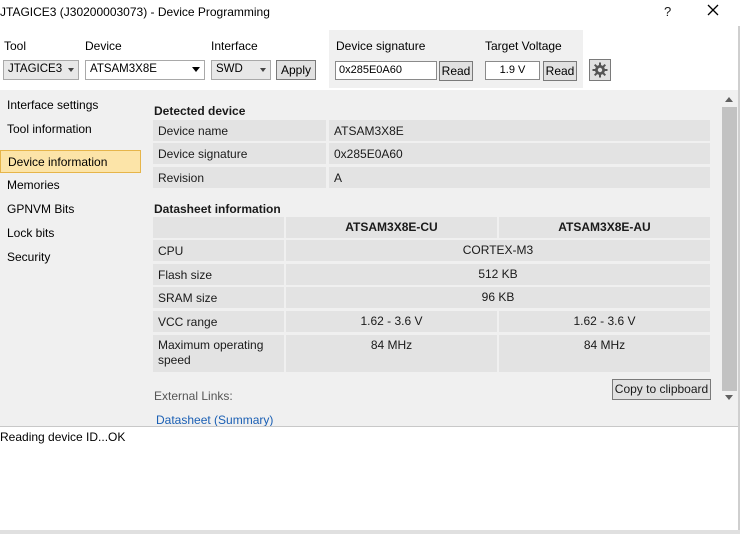  What do you see at coordinates (217, 209) in the screenshot?
I see `datasheet-information-title: Datasheet information` at bounding box center [217, 209].